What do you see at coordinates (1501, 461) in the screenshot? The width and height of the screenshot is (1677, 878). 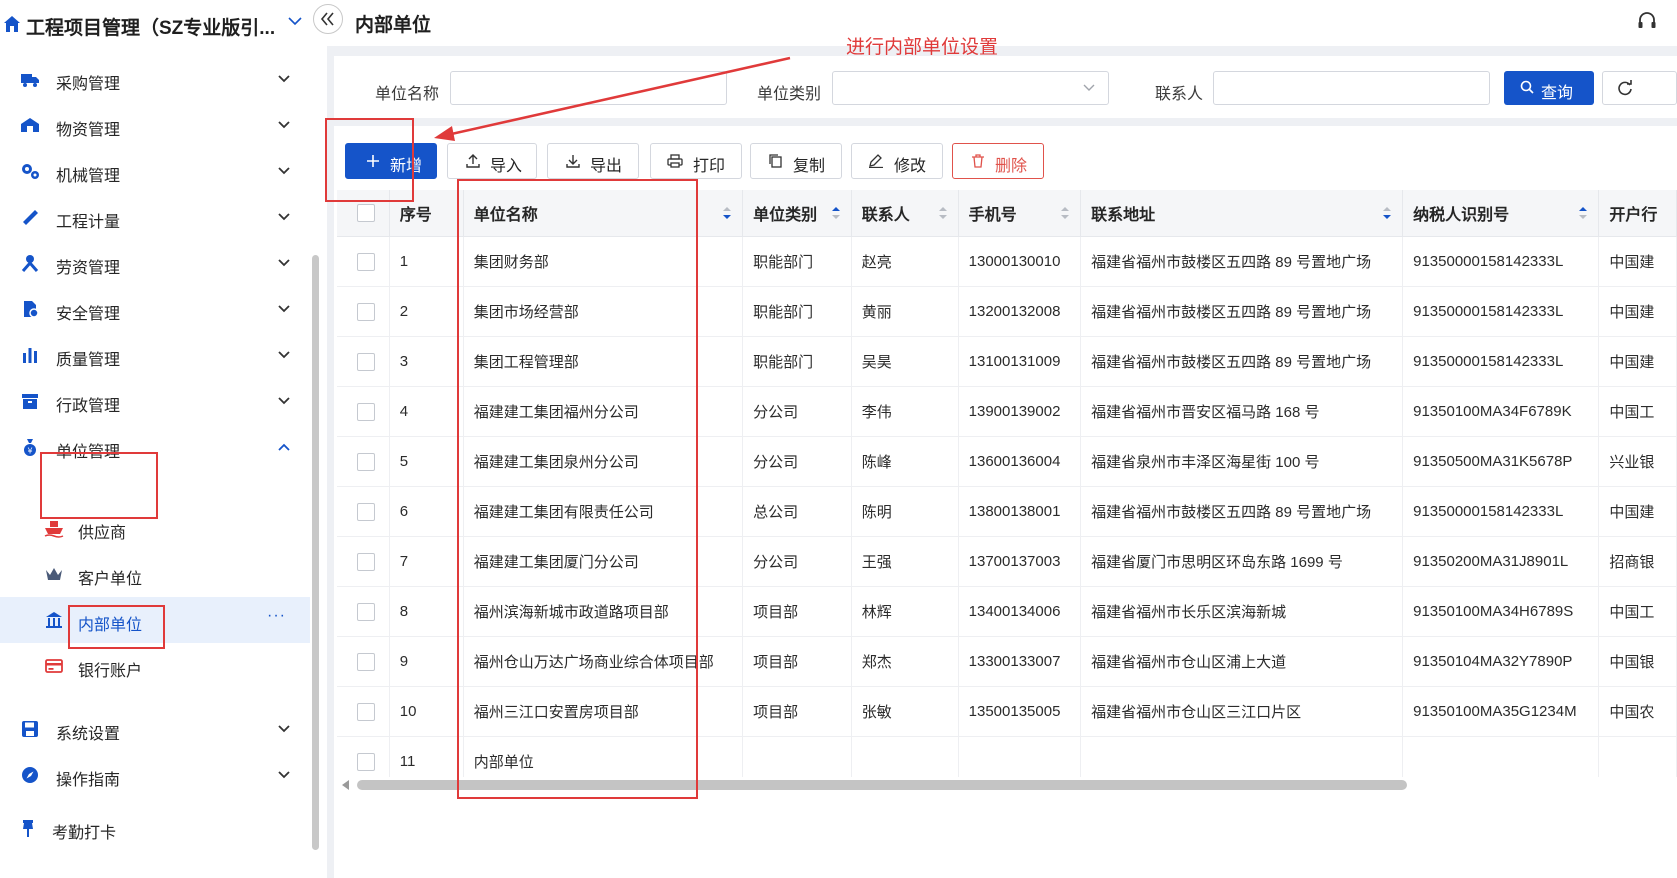 I see `cell-tax-id: 91350500MA31K5678P` at bounding box center [1501, 461].